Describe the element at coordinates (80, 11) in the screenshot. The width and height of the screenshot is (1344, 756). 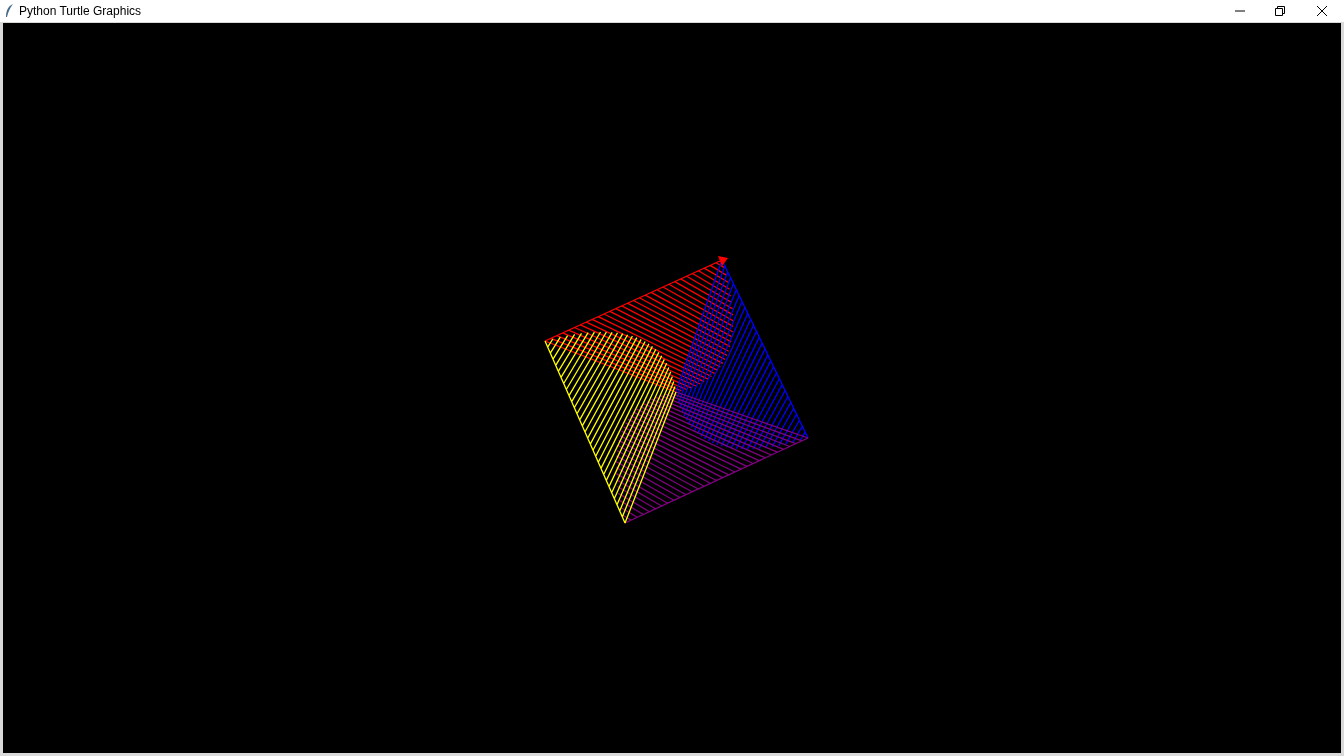
I see `window-title: Python Turtle Graphics` at that location.